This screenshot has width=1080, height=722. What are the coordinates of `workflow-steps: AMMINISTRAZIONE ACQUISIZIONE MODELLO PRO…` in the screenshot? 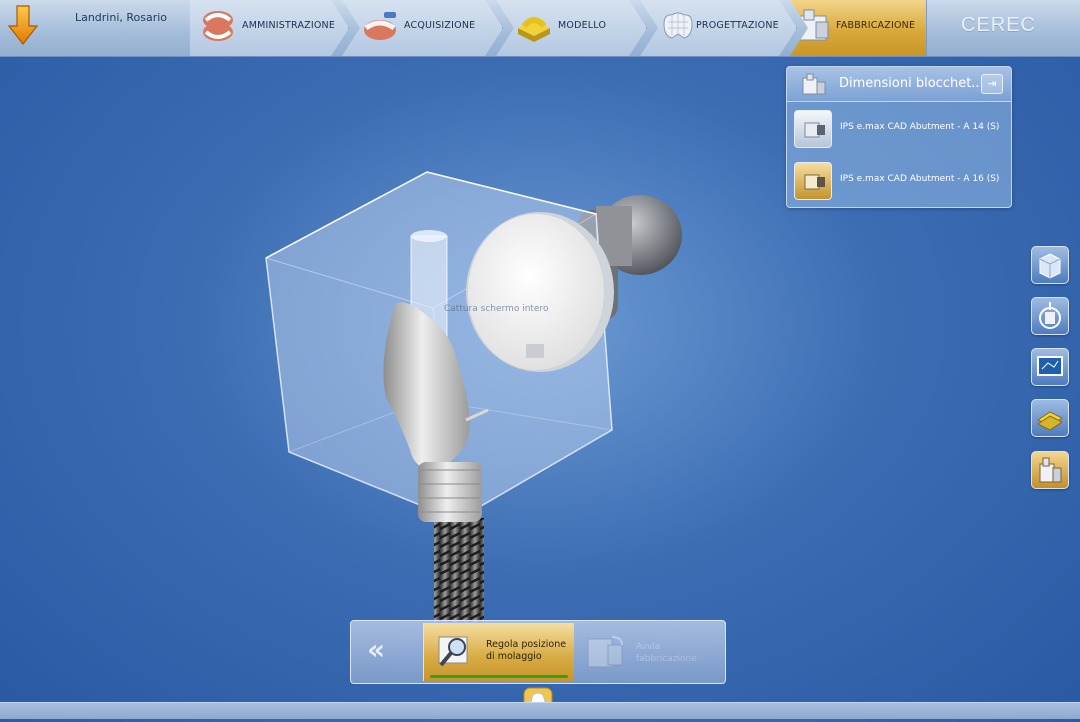 It's located at (560, 28).